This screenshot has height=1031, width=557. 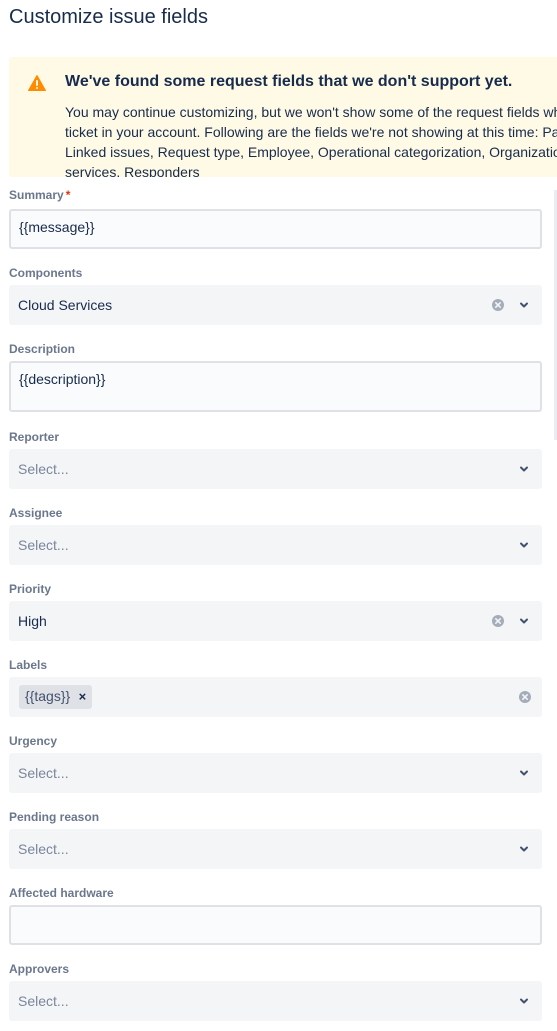 I want to click on assignee-label: Assignee, so click(x=36, y=513).